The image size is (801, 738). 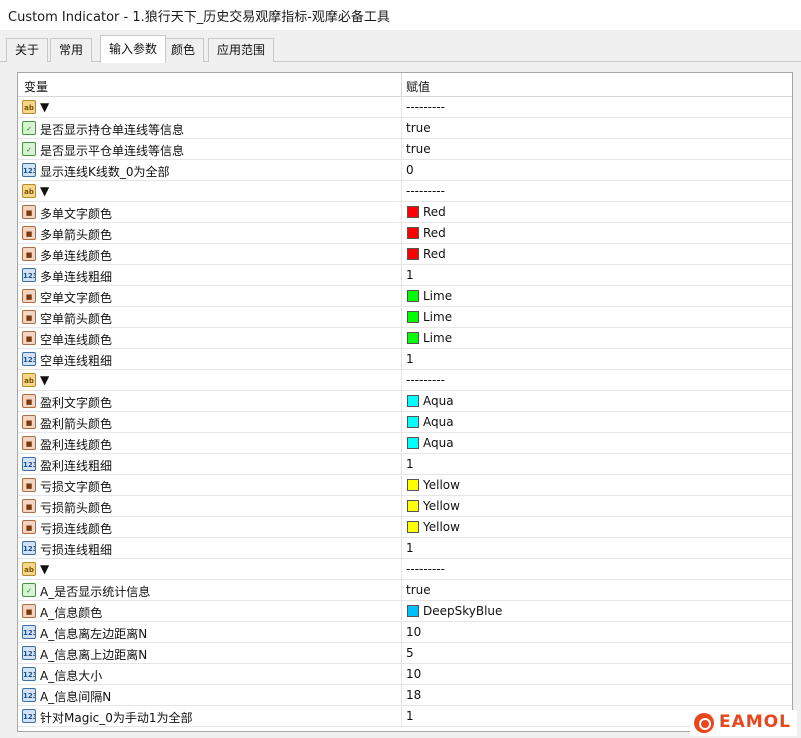 What do you see at coordinates (410, 653) in the screenshot?
I see `value-cell: 5` at bounding box center [410, 653].